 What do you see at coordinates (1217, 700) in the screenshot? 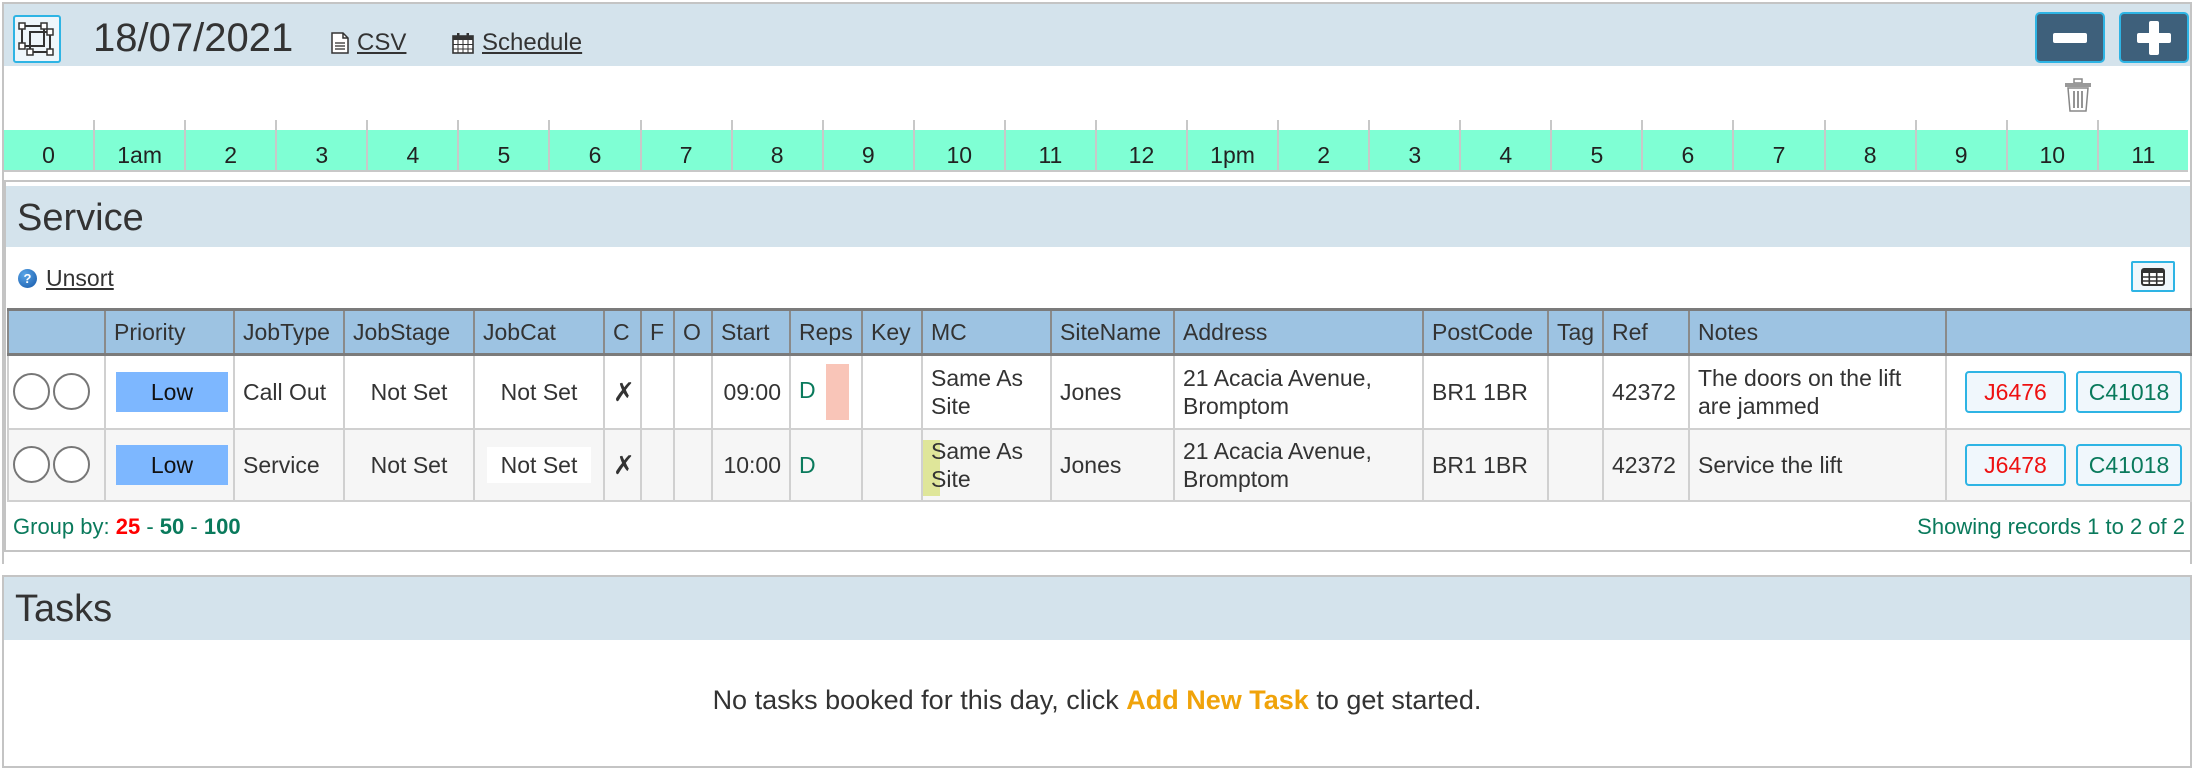
I see `add-new-task-link: Add New Task` at bounding box center [1217, 700].